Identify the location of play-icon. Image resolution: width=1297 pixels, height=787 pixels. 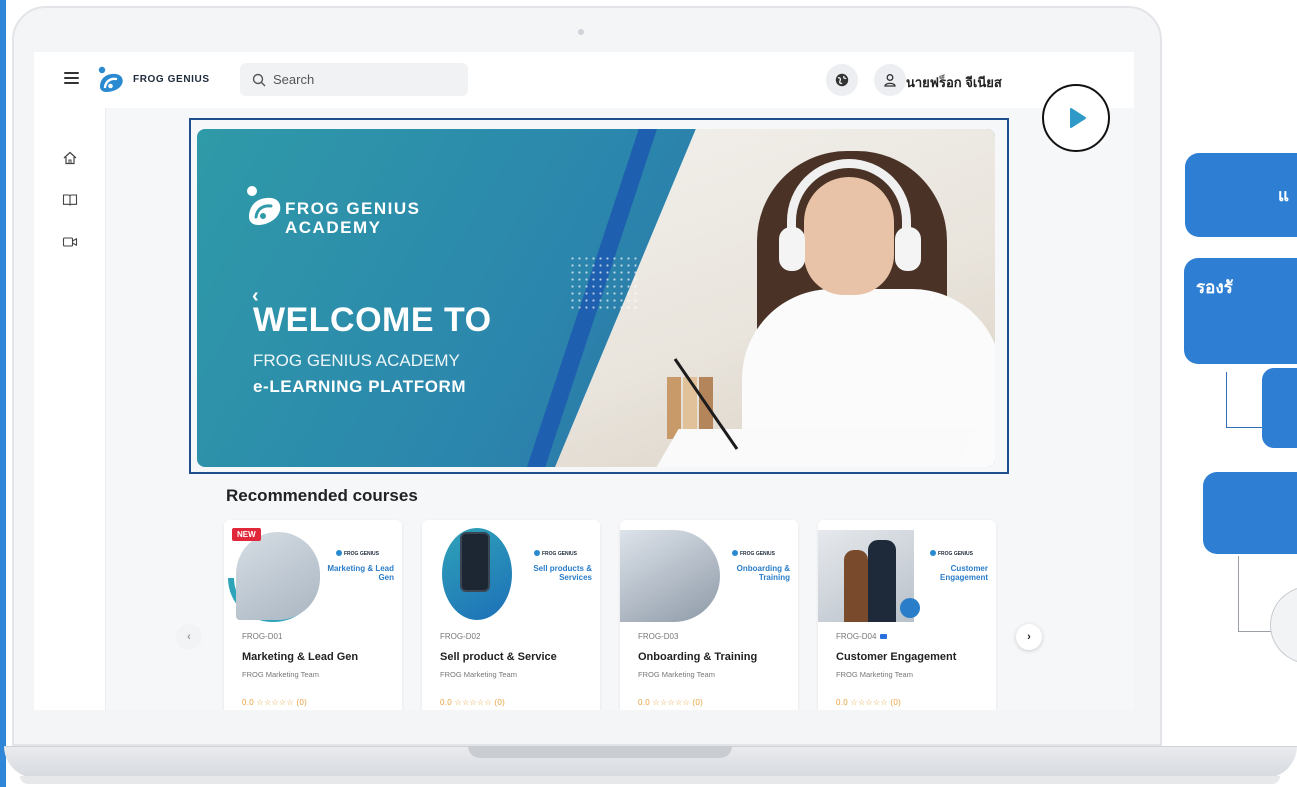
(1078, 118).